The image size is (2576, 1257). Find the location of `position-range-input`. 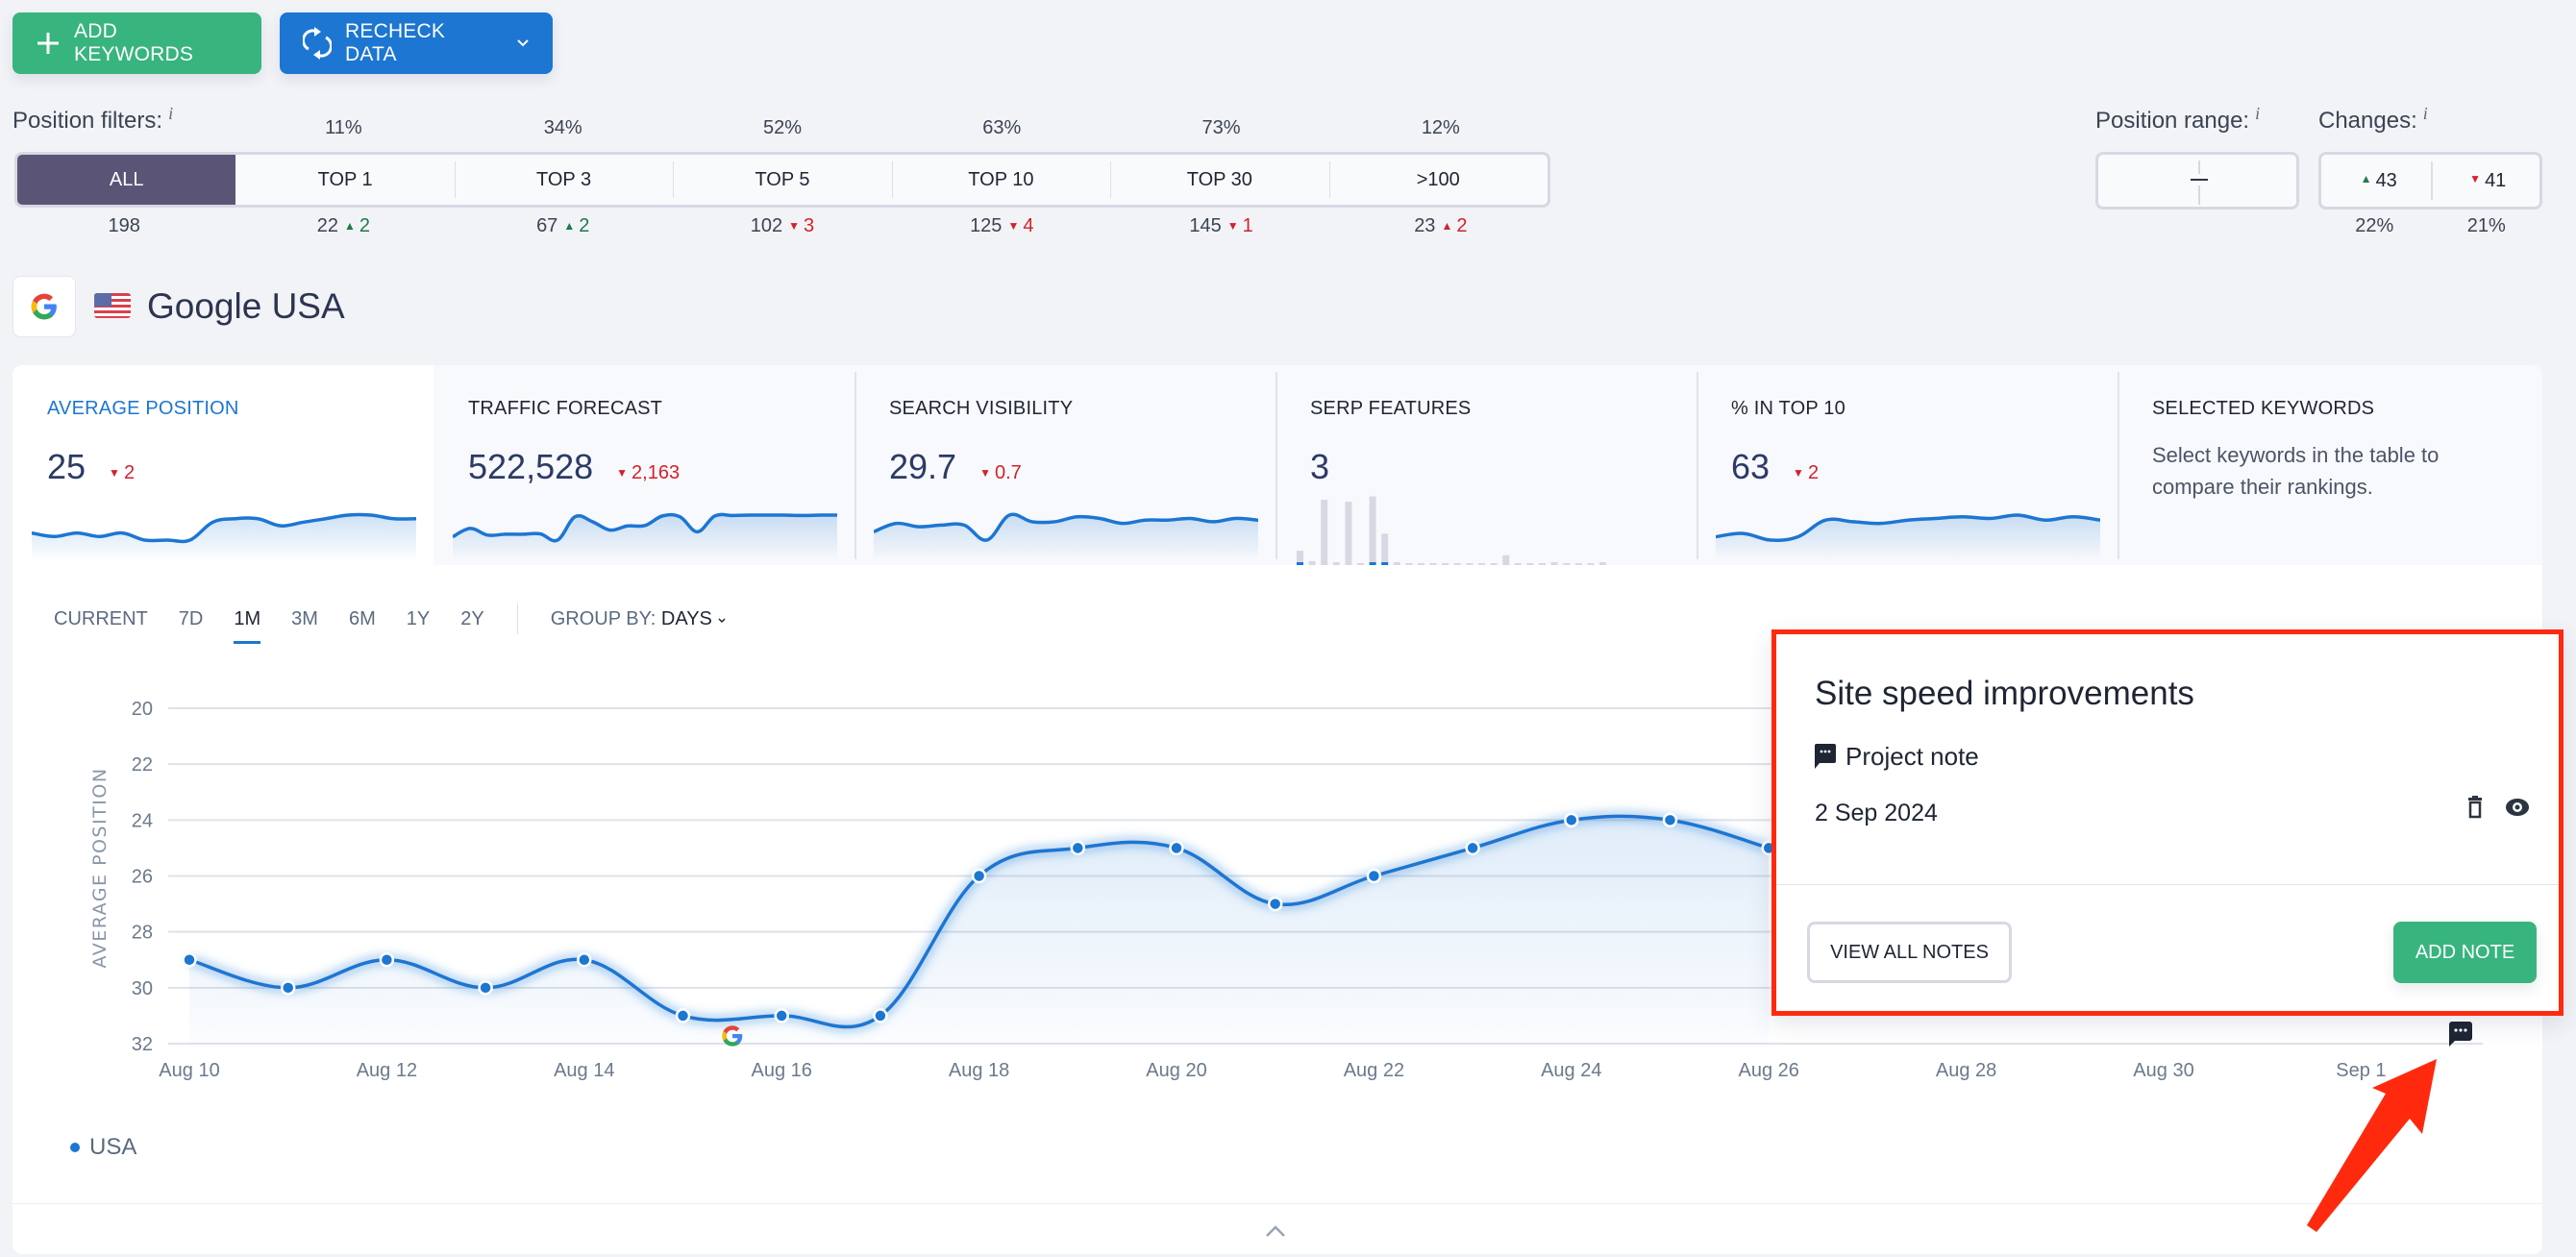

position-range-input is located at coordinates (2197, 181).